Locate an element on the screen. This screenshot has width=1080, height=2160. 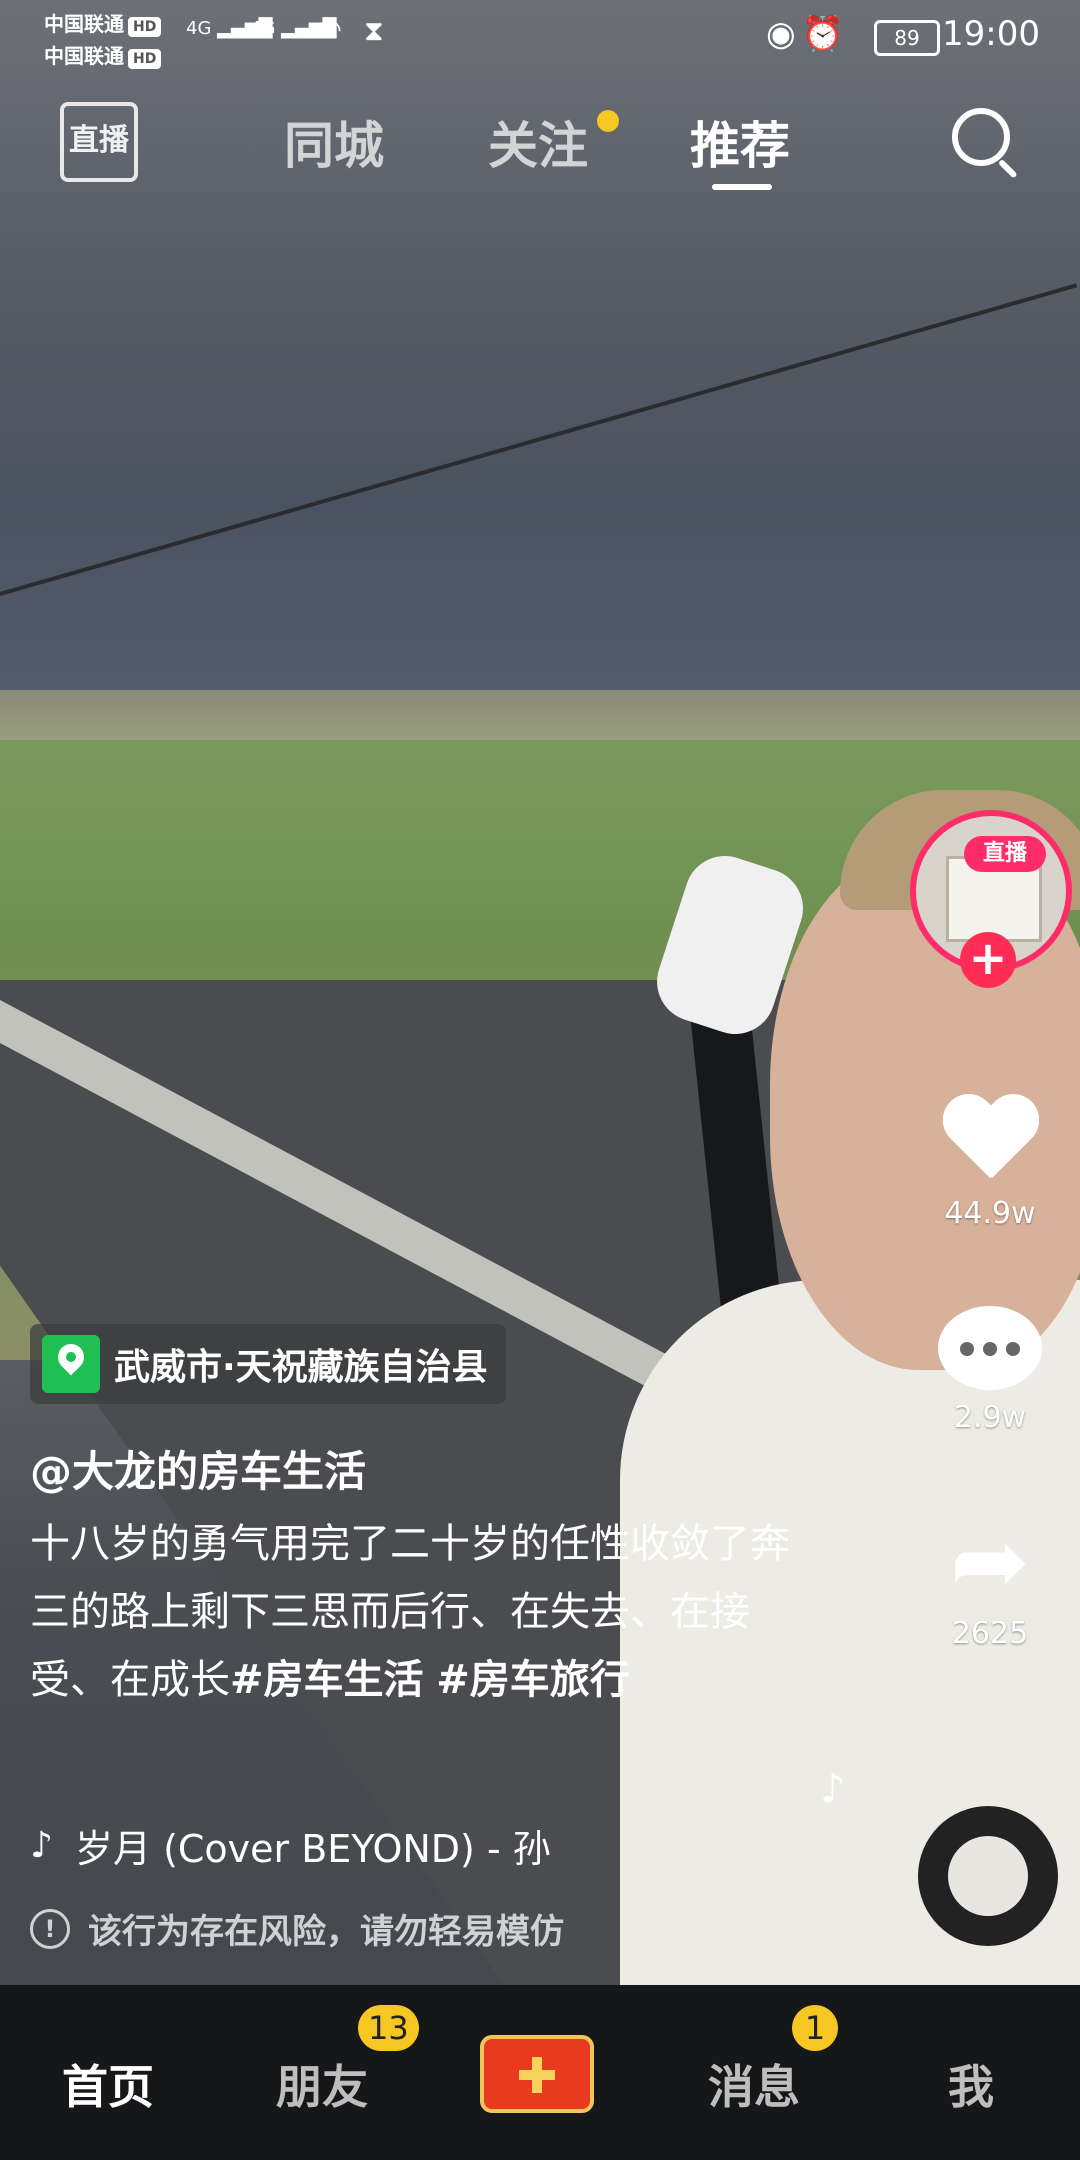
location-label: 武威市·天祝藏族自治县 is located at coordinates (301, 1367).